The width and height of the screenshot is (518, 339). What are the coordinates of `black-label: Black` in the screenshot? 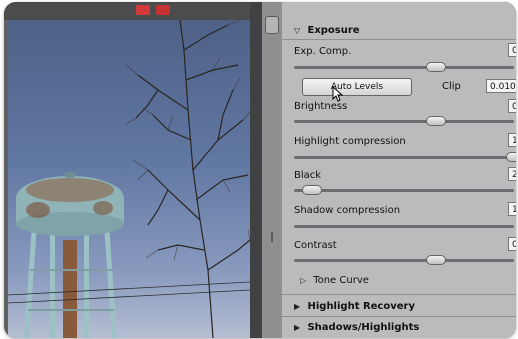 It's located at (308, 175).